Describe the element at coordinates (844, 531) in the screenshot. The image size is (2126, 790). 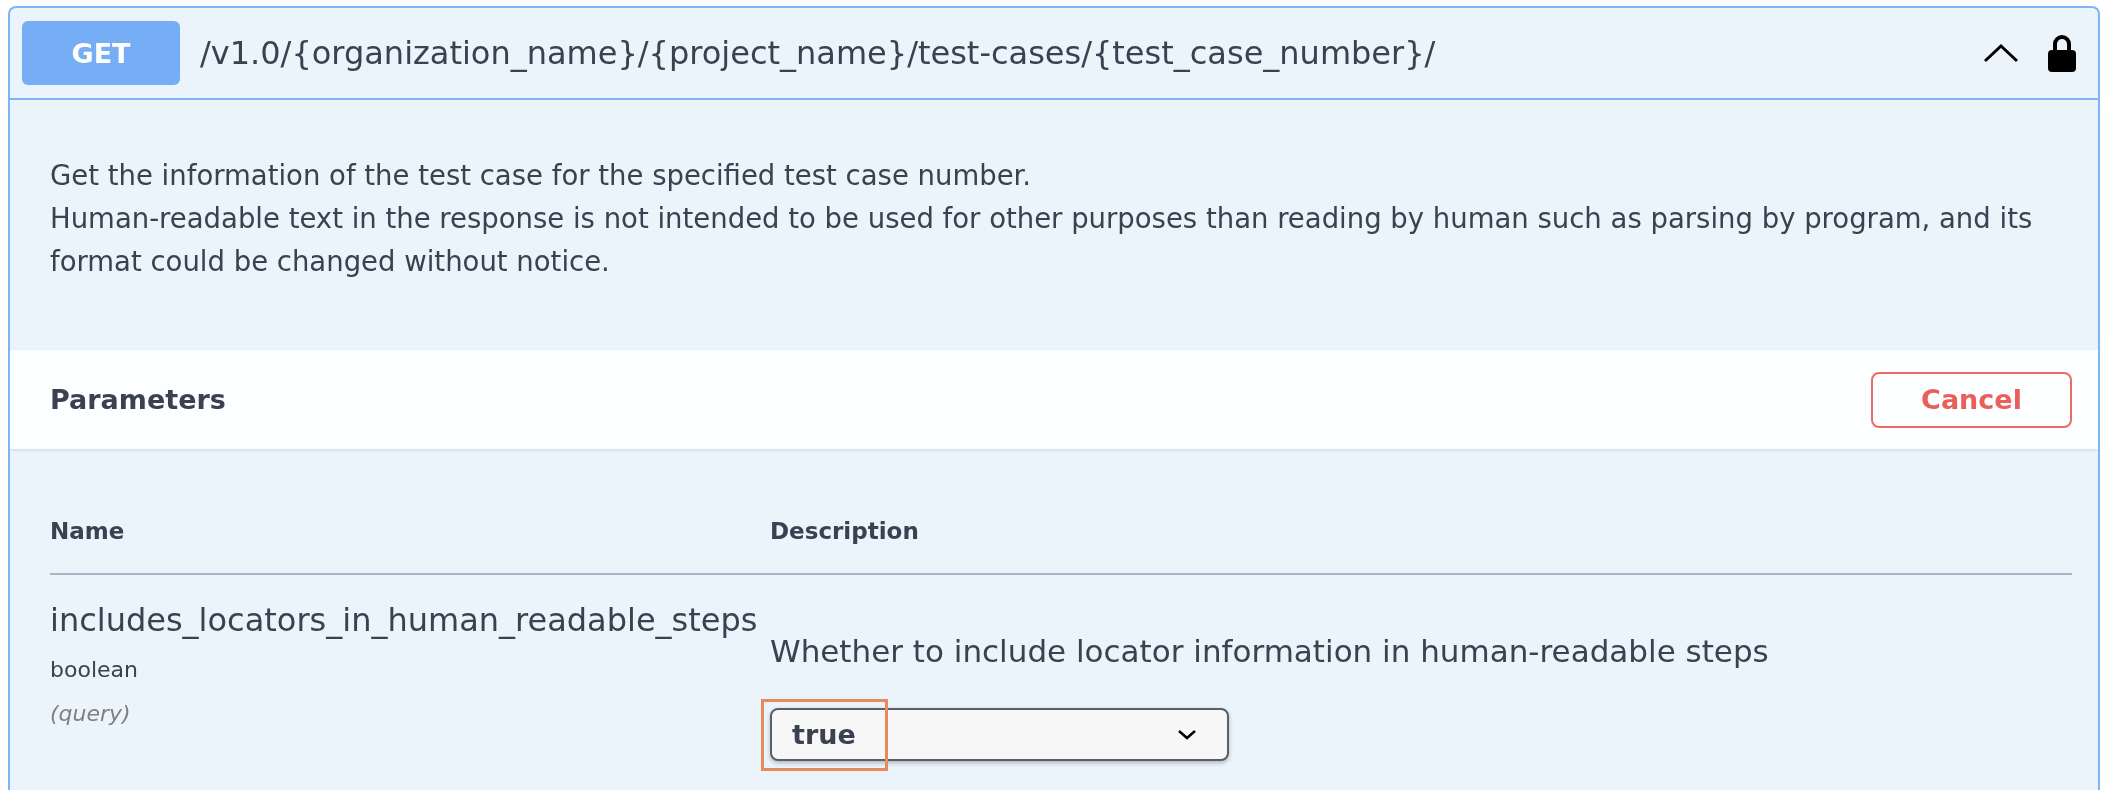
I see `column-header: Description` at that location.